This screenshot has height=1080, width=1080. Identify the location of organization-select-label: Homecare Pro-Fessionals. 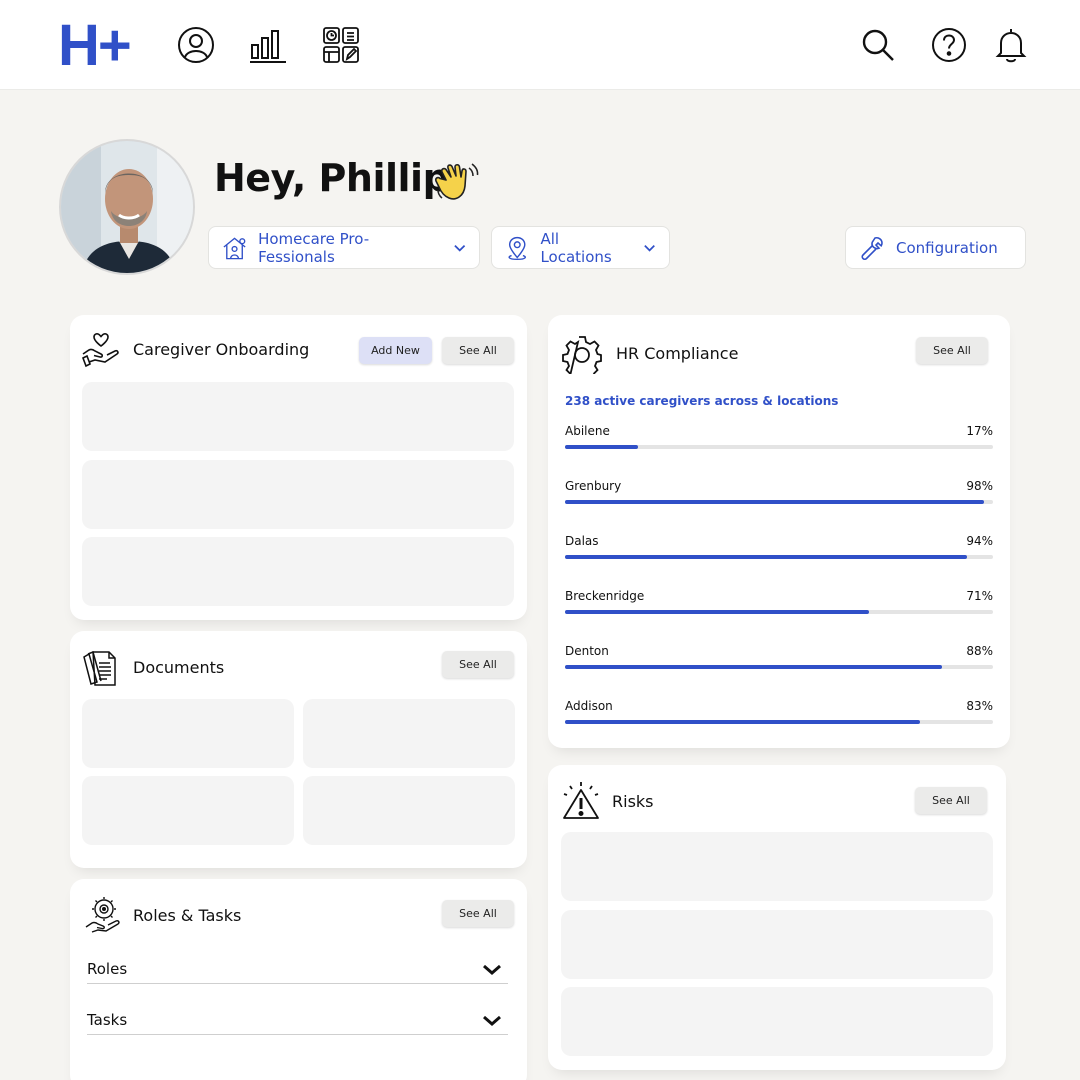
(314, 247).